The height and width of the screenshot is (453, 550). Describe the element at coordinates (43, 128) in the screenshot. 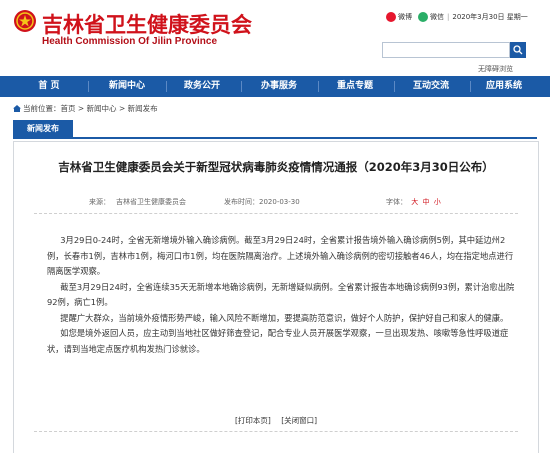

I see `tab-news-release: 新闻发布` at that location.